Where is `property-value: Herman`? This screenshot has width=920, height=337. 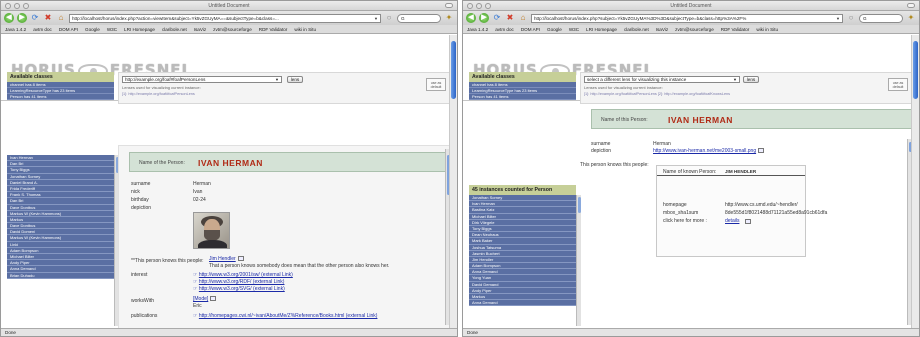
property-value: Herman is located at coordinates (202, 184).